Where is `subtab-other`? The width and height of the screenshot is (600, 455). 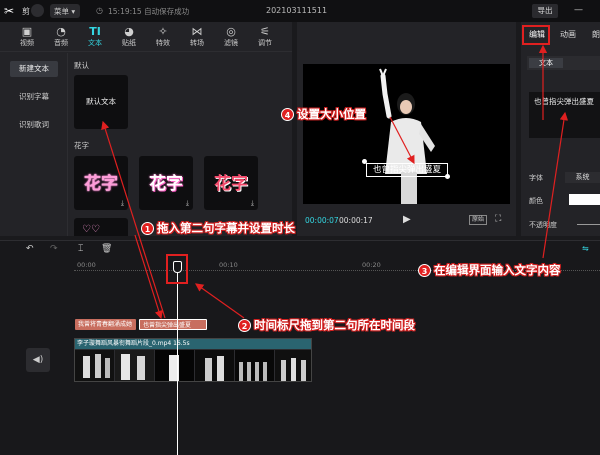
subtab-other is located at coordinates (584, 63).